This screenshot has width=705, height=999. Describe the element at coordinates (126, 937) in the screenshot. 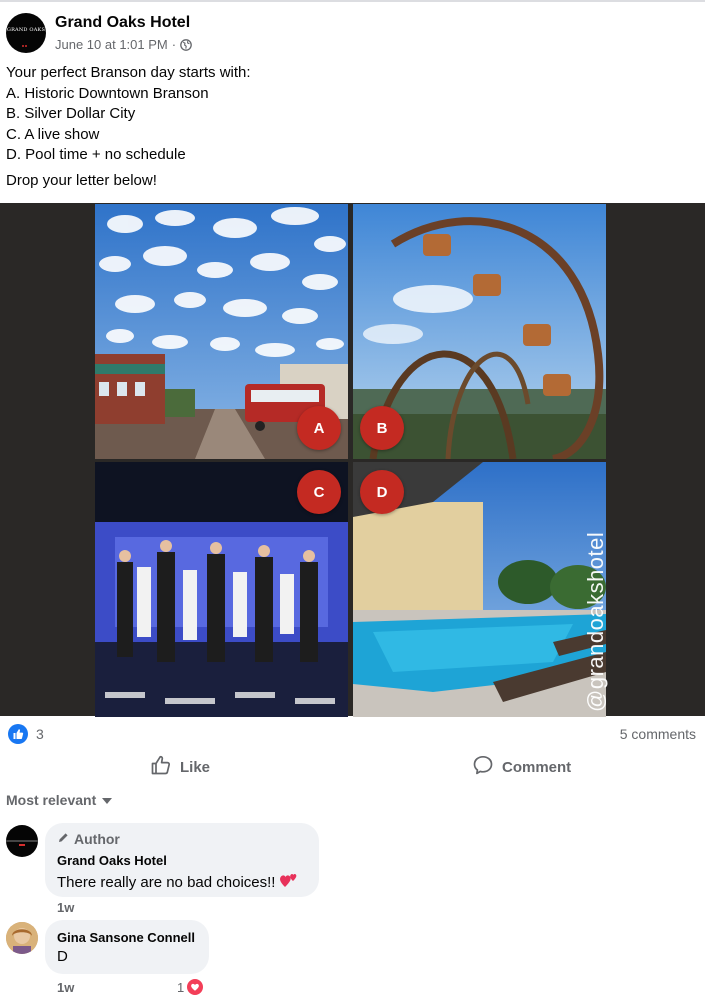

I see `comment-author-name: Gina Sansone Connell` at that location.